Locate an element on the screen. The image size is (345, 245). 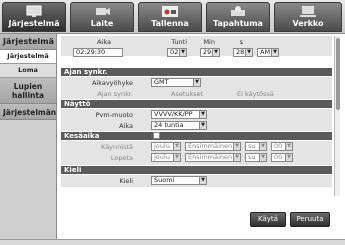
alarm-icon is located at coordinates (238, 11).